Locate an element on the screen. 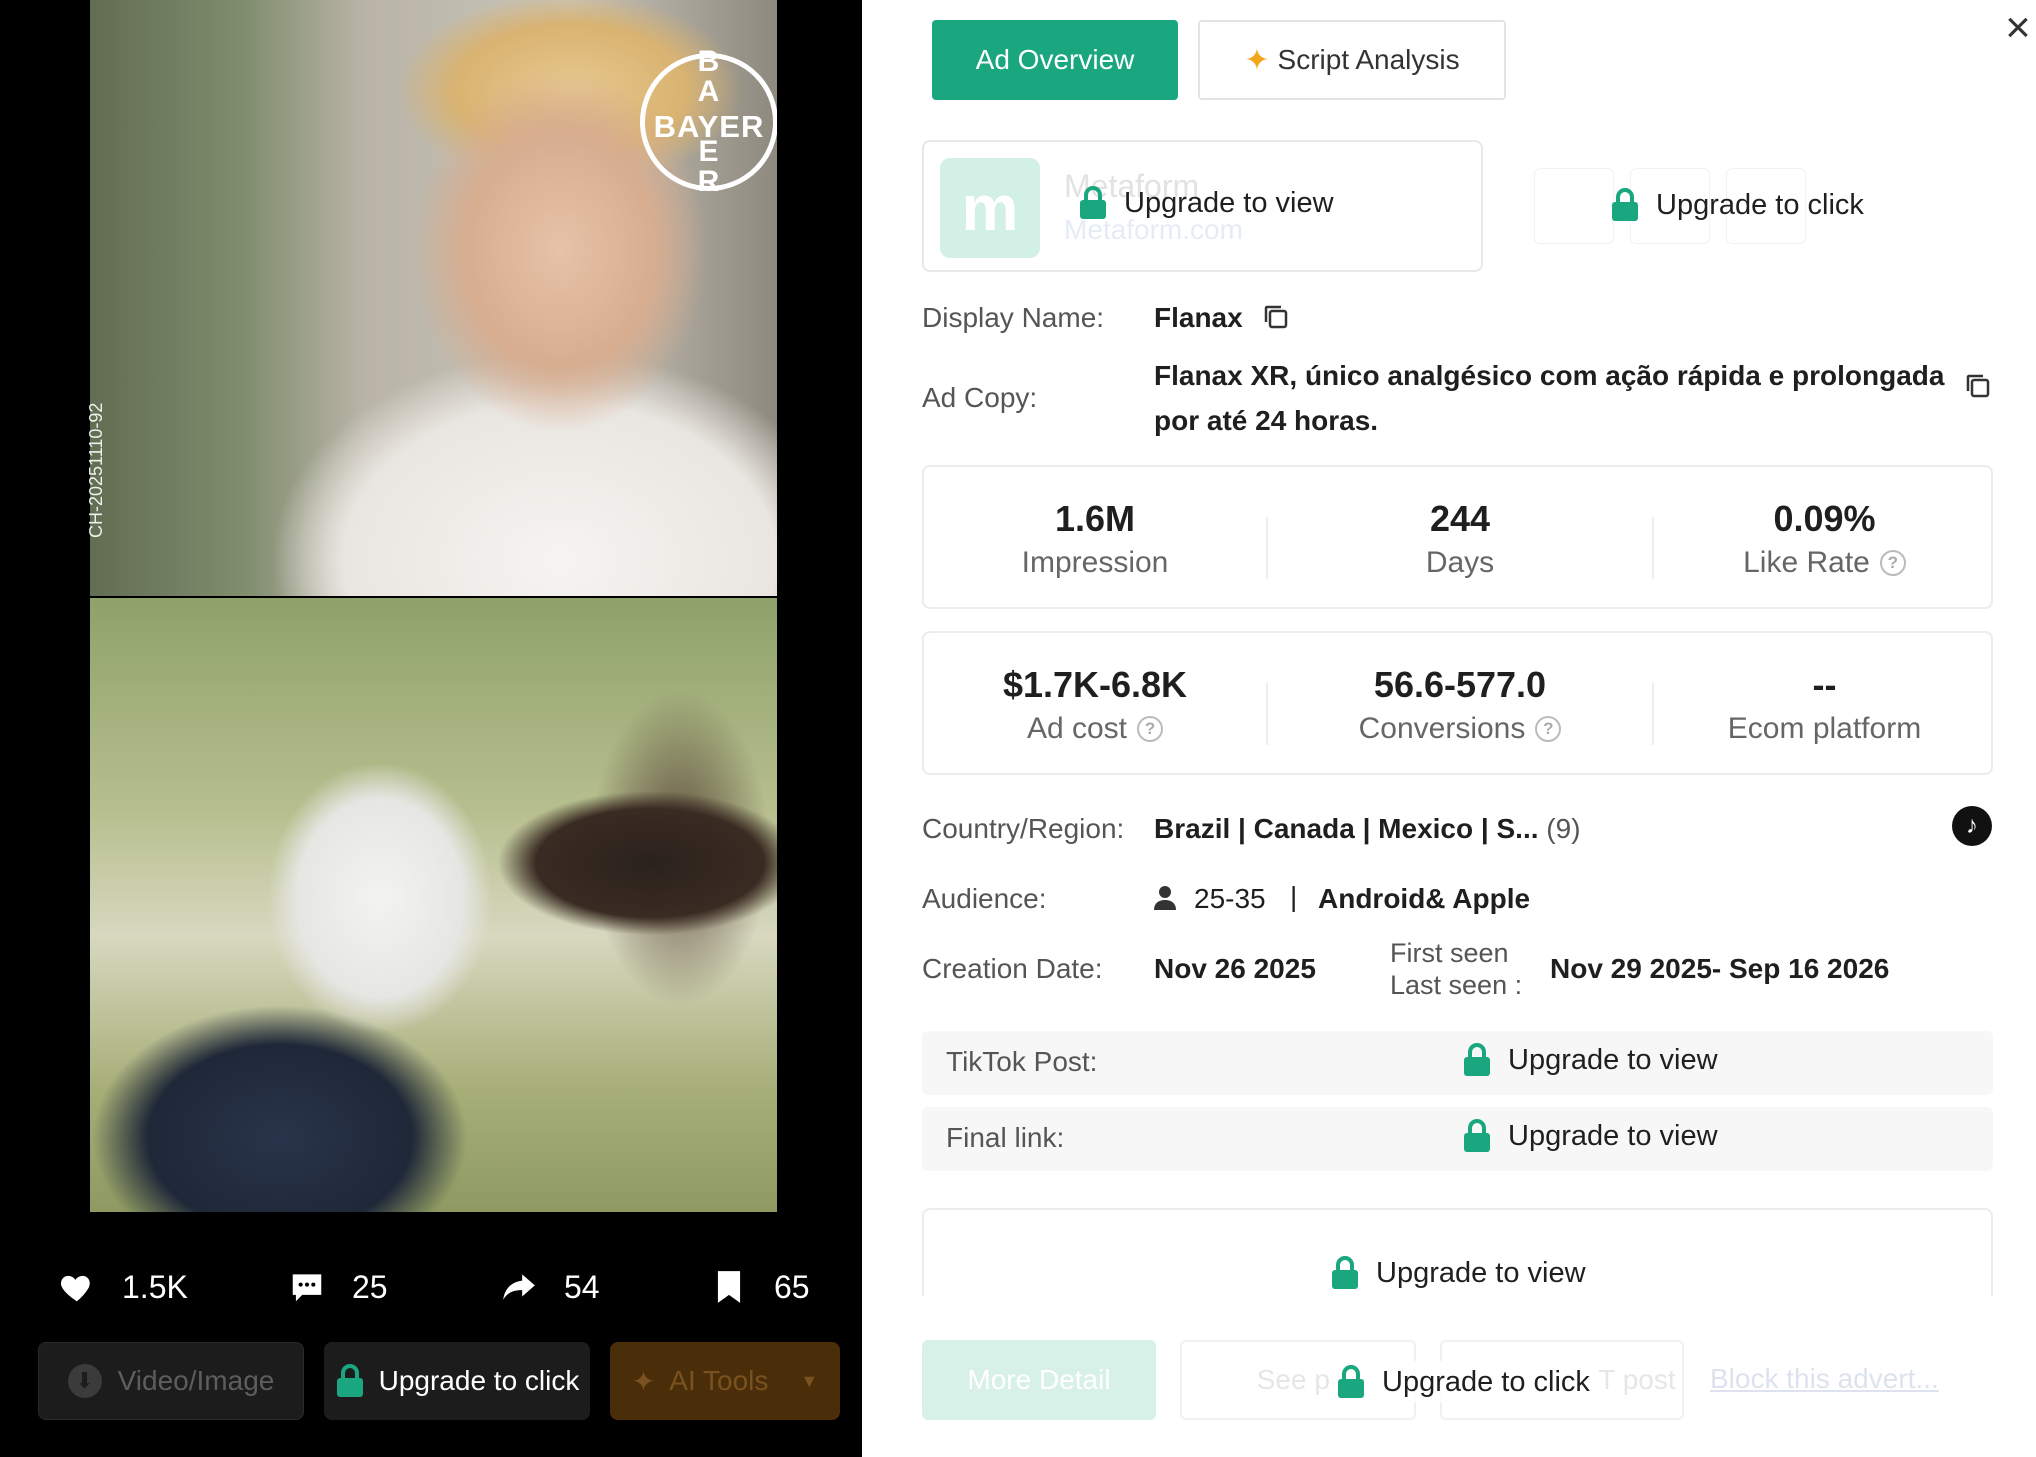 This screenshot has height=1457, width=2036. display-name-label: Display Name: is located at coordinates (1013, 317).